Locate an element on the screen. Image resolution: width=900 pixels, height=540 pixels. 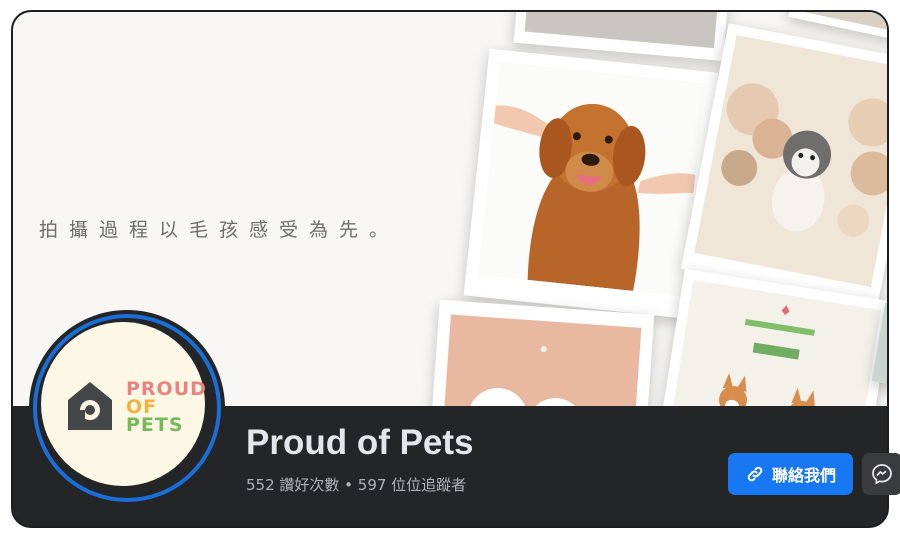
messenger-button is located at coordinates (881, 474).